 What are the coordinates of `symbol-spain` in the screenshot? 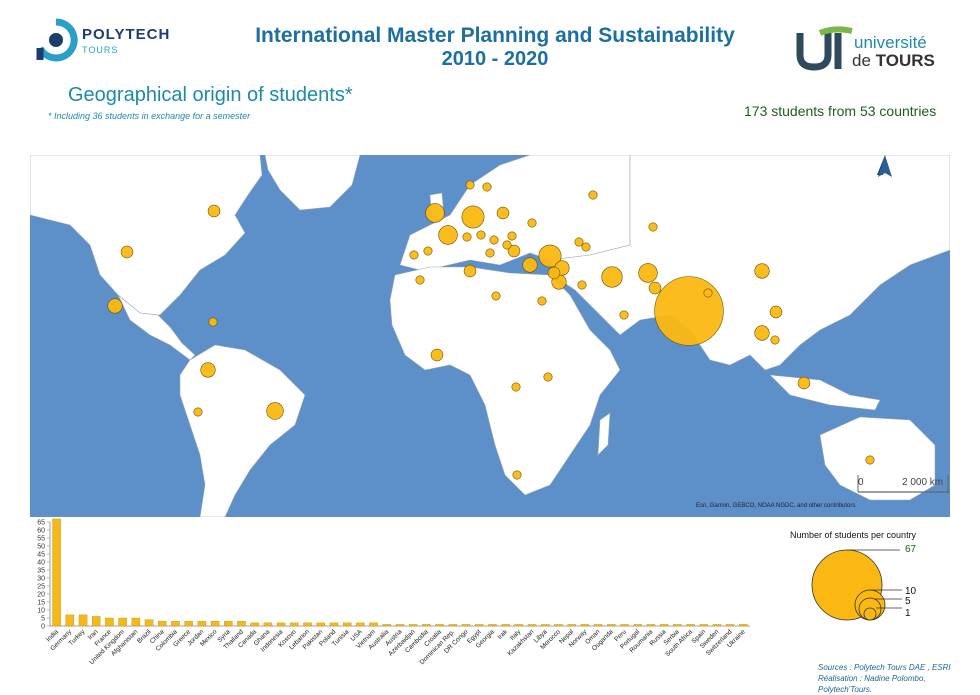 It's located at (428, 251).